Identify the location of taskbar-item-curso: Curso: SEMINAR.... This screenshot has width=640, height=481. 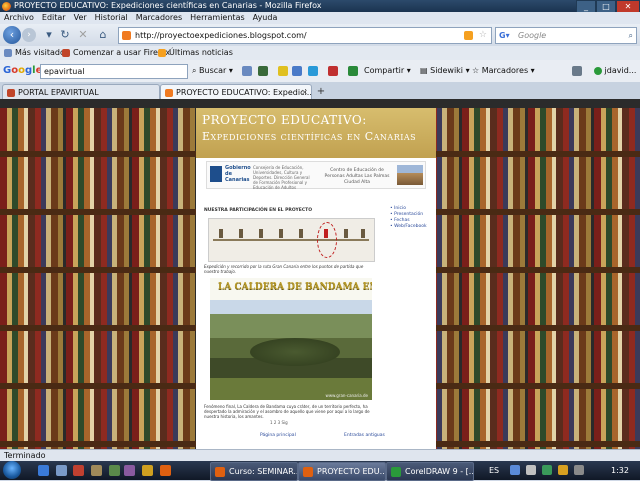
(254, 471).